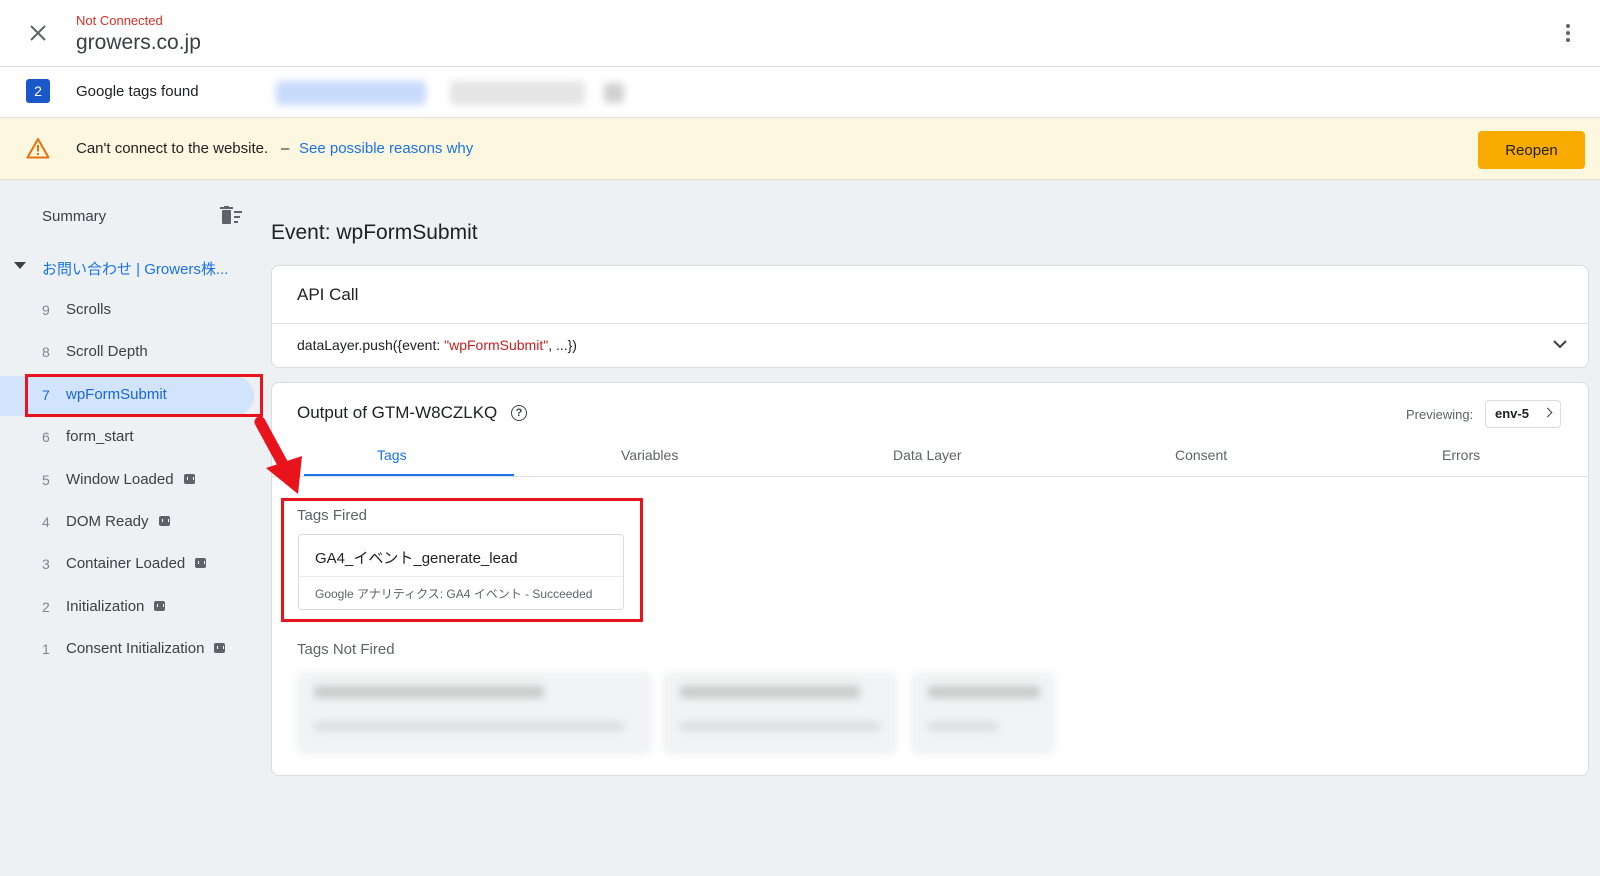  Describe the element at coordinates (131, 311) in the screenshot. I see `sidebar-event-item: 9 Scrolls` at that location.